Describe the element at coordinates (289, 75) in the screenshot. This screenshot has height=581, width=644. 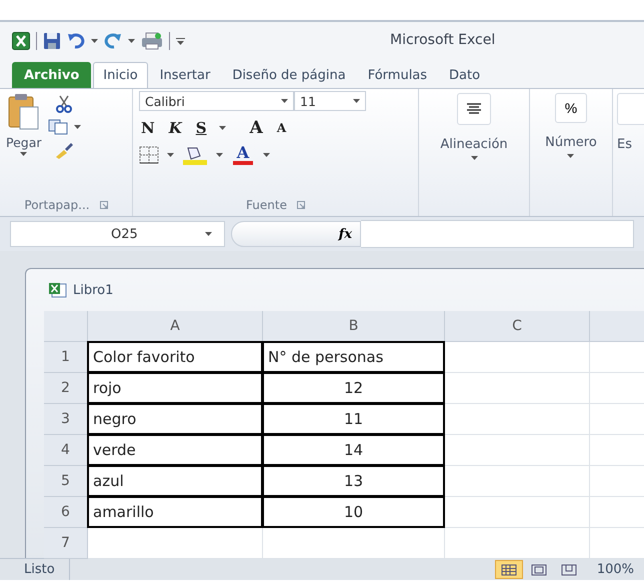
I see `ribbon-tab: Diseño de página` at that location.